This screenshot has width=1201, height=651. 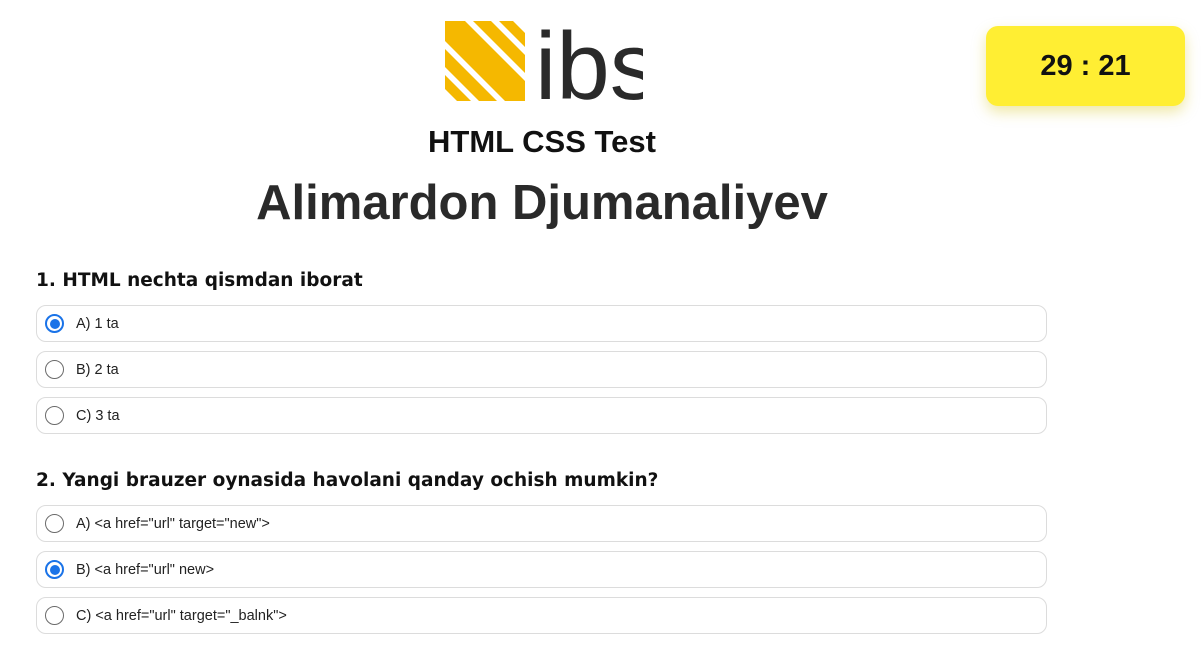 I want to click on student-name: Alimardon Djumanaliyev, so click(x=542, y=203).